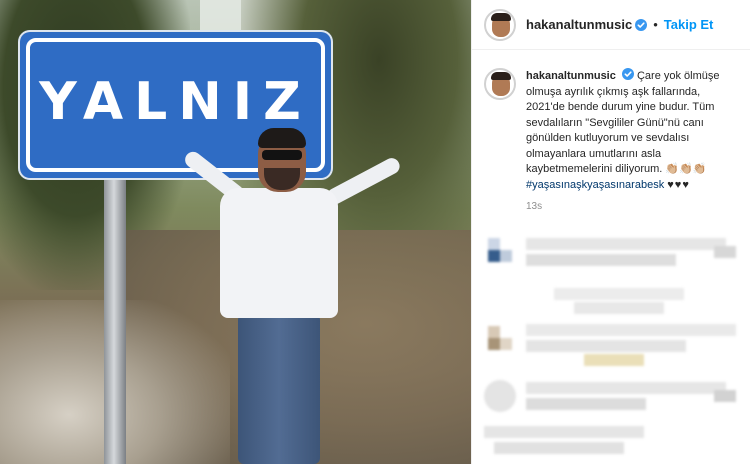 Image resolution: width=750 pixels, height=464 pixels. What do you see at coordinates (500, 24) in the screenshot?
I see `avatar` at bounding box center [500, 24].